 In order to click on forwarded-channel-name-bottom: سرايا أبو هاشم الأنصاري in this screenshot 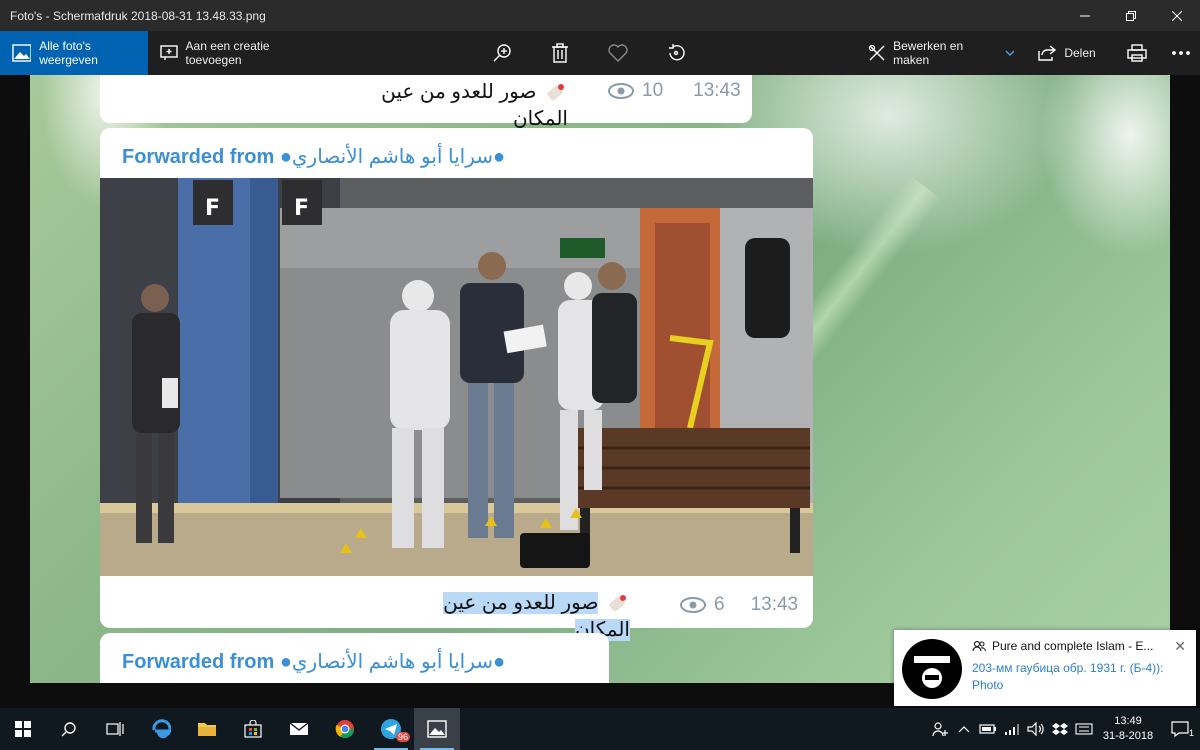, I will do `click(392, 662)`.